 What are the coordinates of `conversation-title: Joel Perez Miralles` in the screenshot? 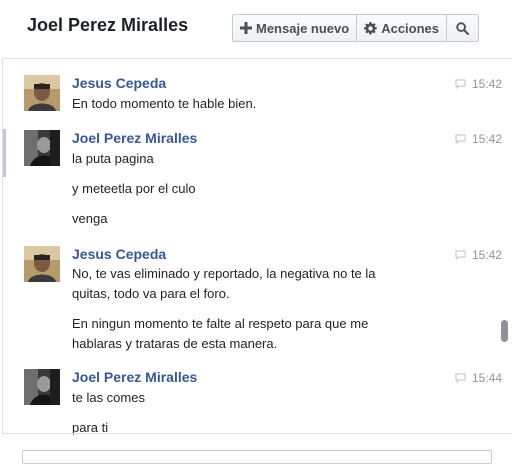 It's located at (108, 25).